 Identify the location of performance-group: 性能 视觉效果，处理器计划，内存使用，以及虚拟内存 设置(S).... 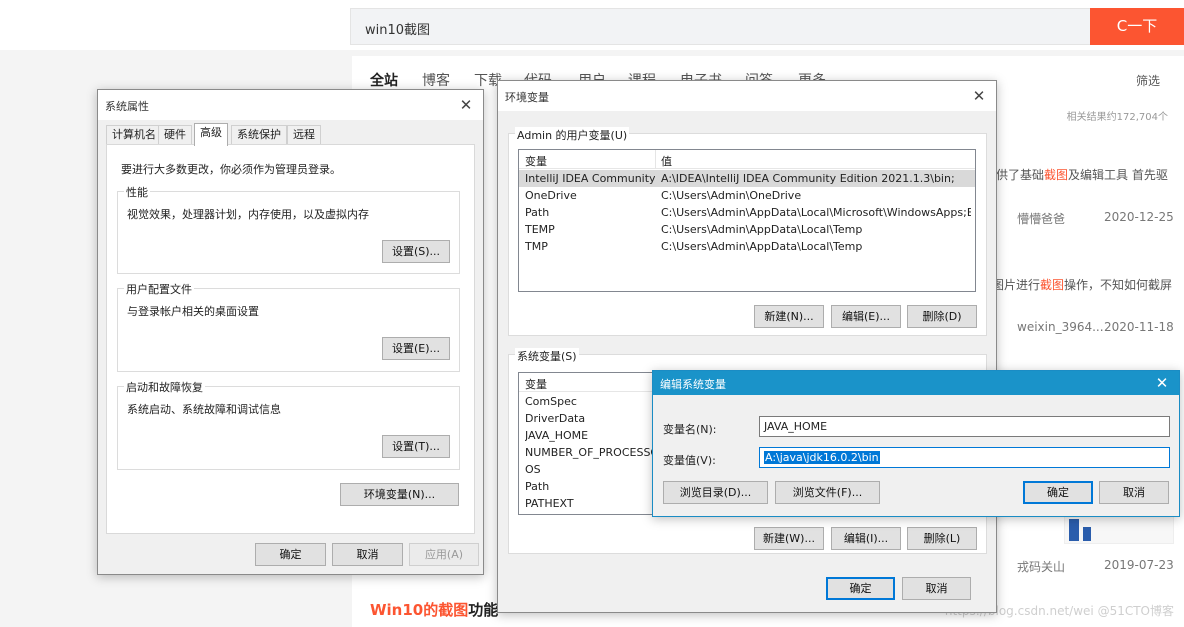
(288, 229).